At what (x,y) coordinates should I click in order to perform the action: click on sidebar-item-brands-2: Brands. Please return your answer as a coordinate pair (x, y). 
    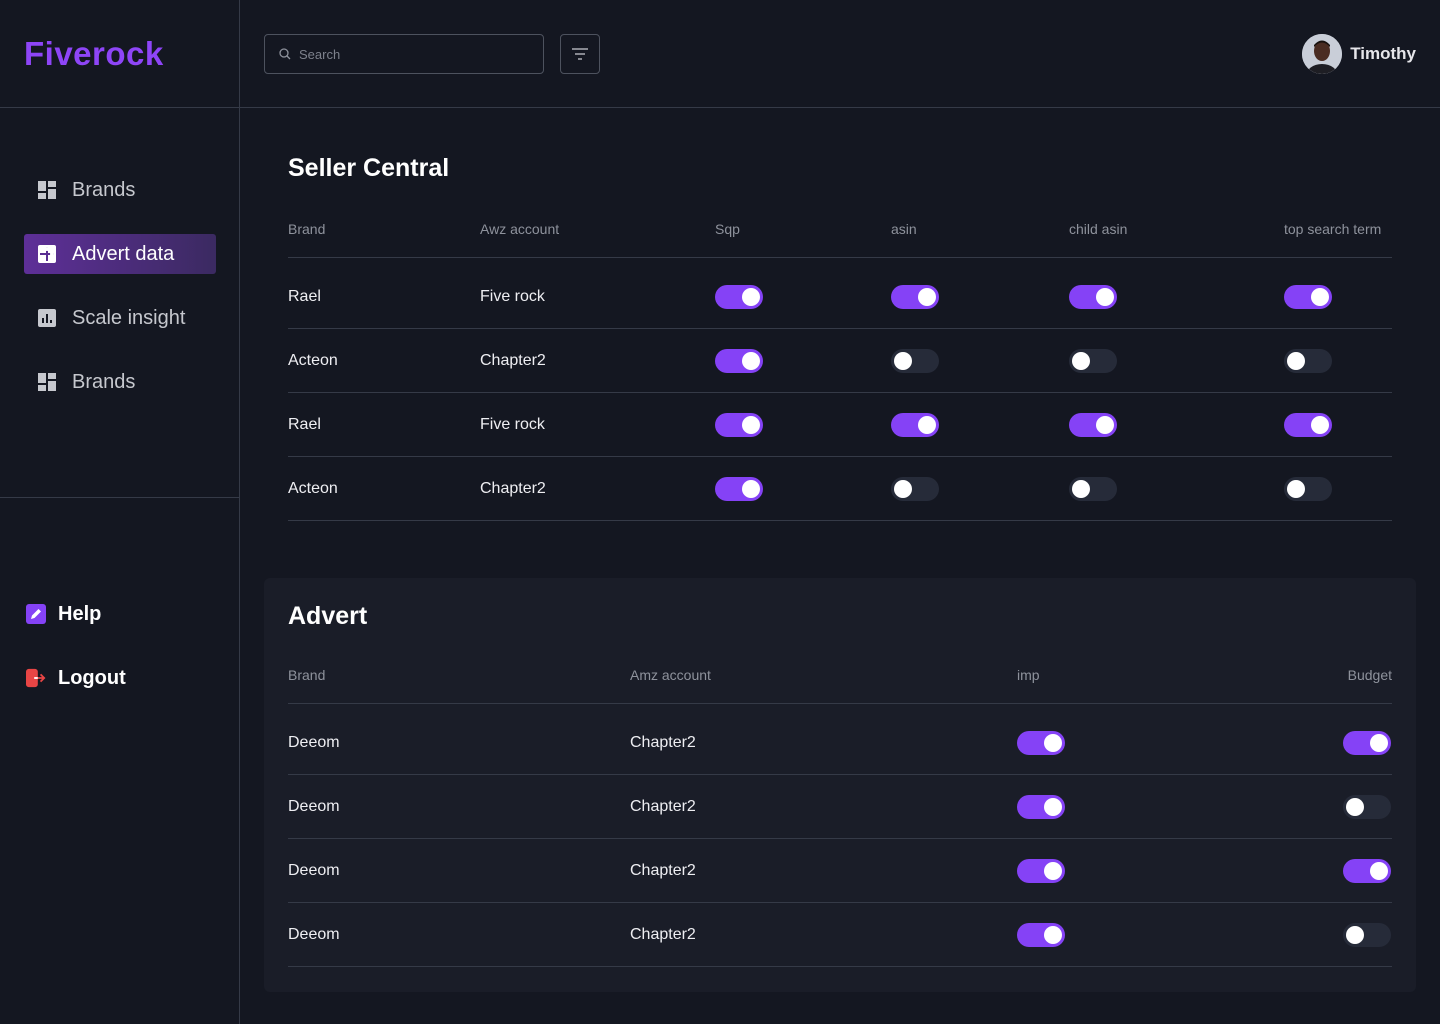
    Looking at the image, I should click on (120, 382).